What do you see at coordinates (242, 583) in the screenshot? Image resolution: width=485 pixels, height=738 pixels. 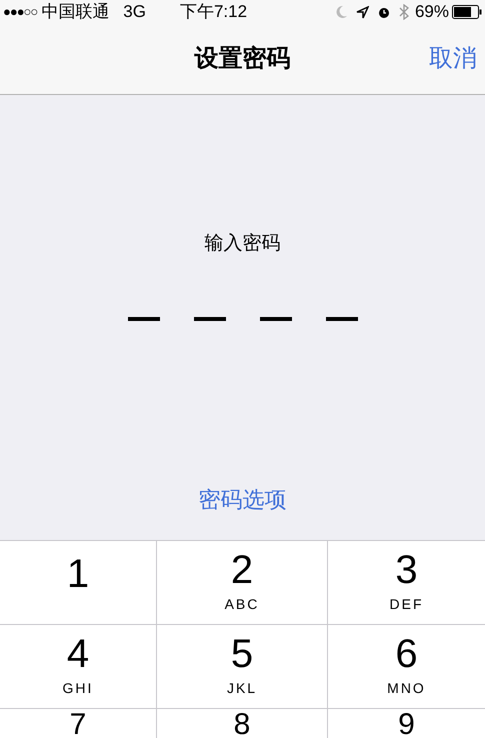 I see `keypad-key: 2 ABC` at bounding box center [242, 583].